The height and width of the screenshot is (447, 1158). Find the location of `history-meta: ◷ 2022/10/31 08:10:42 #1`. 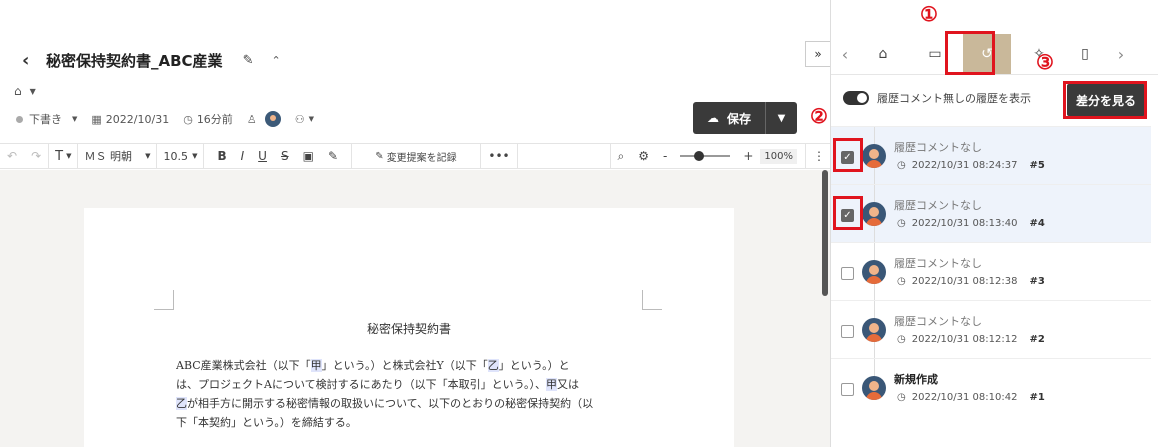

history-meta: ◷ 2022/10/31 08:10:42 #1 is located at coordinates (971, 397).